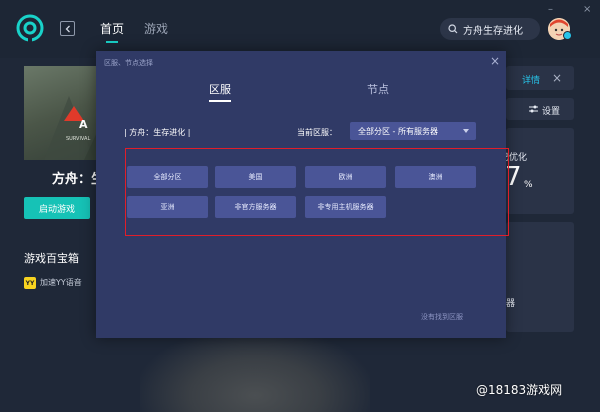  Describe the element at coordinates (51, 258) in the screenshot. I see `toolbox-title: 游戏百宝箱` at that location.